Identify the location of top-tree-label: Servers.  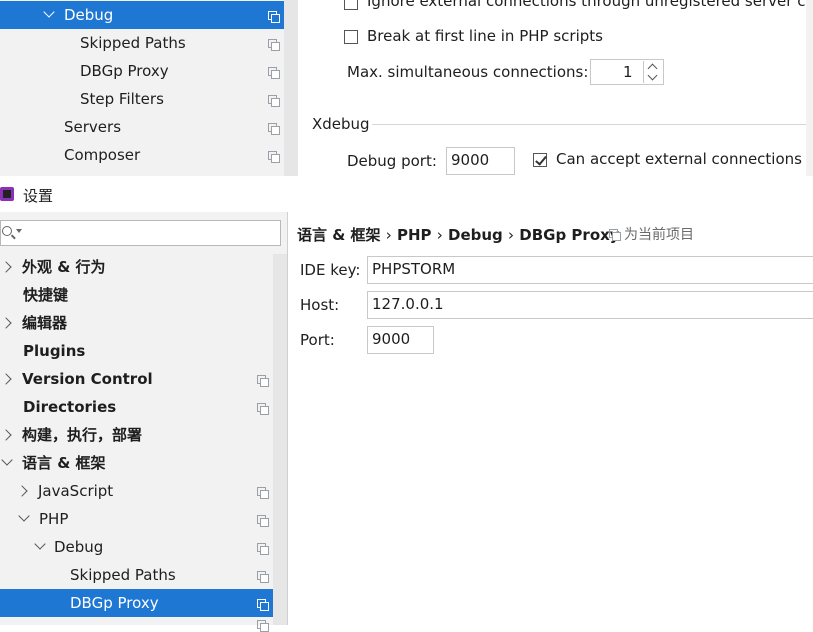
(93, 127).